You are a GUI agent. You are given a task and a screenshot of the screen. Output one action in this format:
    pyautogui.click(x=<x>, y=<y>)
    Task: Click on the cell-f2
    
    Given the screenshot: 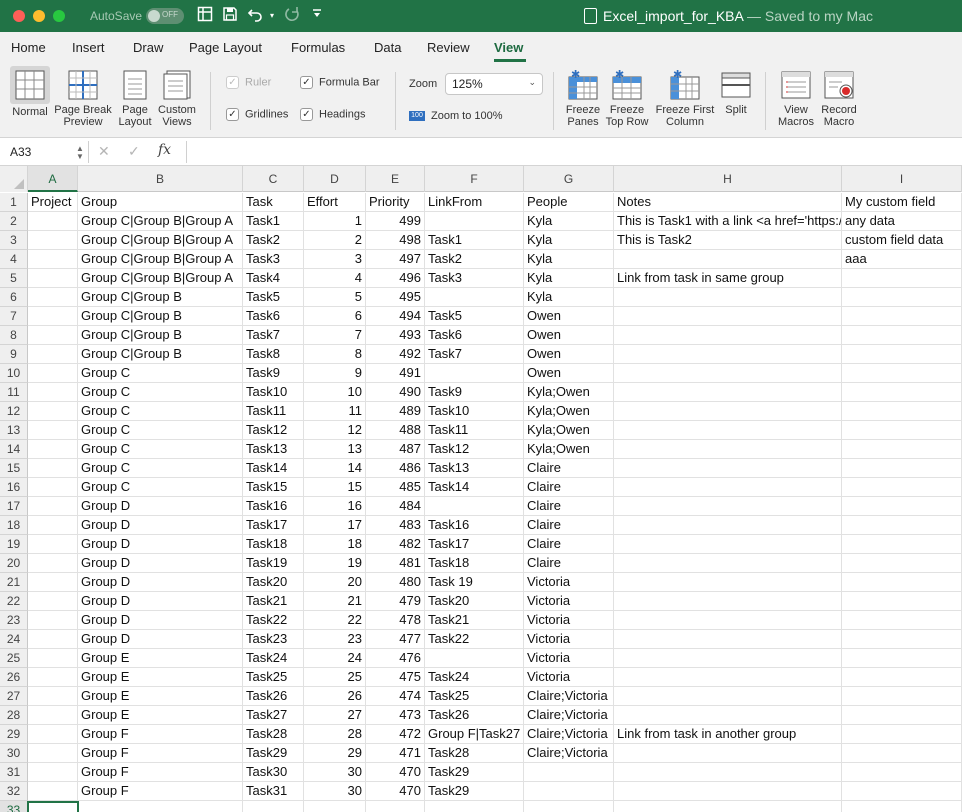 What is the action you would take?
    pyautogui.click(x=474, y=221)
    